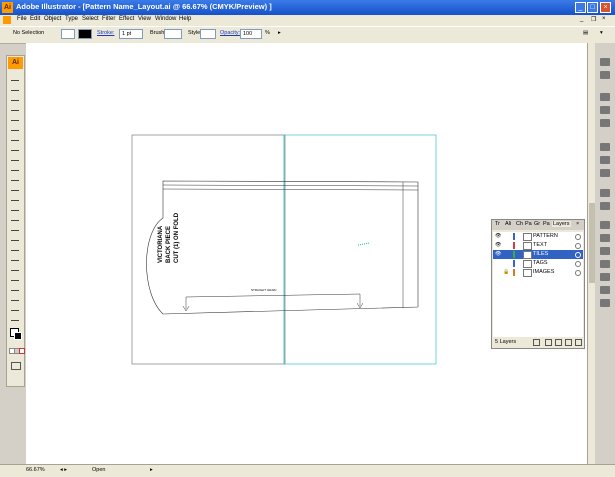  Describe the element at coordinates (605, 97) in the screenshot. I see `swatches-icon` at that location.